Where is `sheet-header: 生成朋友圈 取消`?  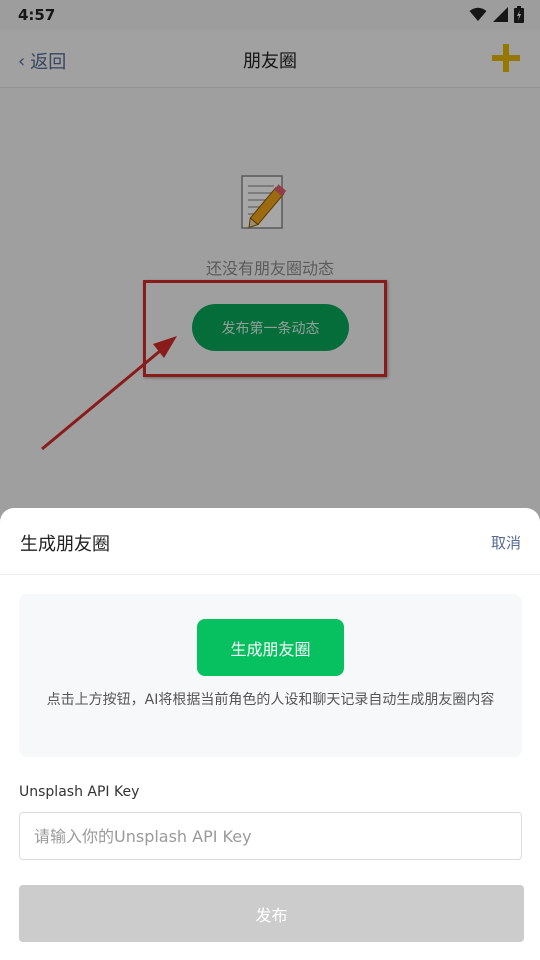 sheet-header: 生成朋友圈 取消 is located at coordinates (270, 541).